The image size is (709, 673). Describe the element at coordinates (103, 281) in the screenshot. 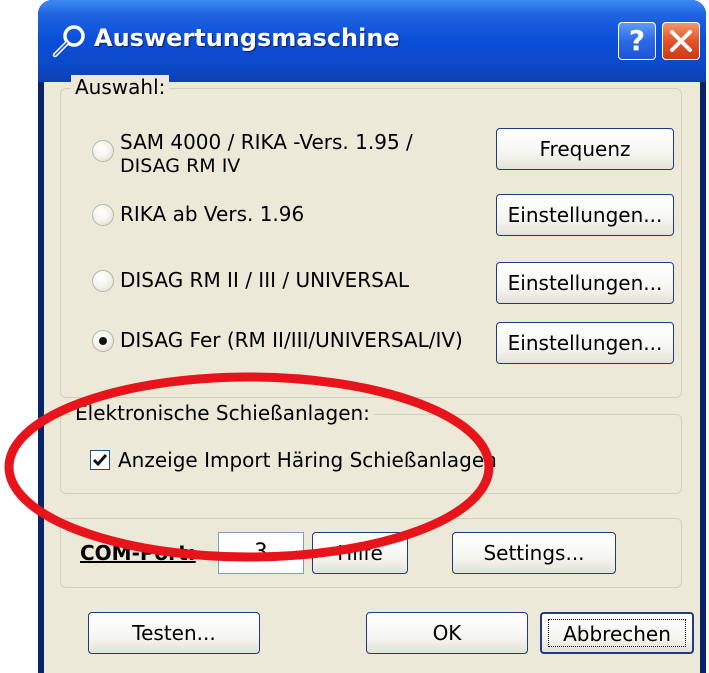

I see `radio-disag-rm` at that location.